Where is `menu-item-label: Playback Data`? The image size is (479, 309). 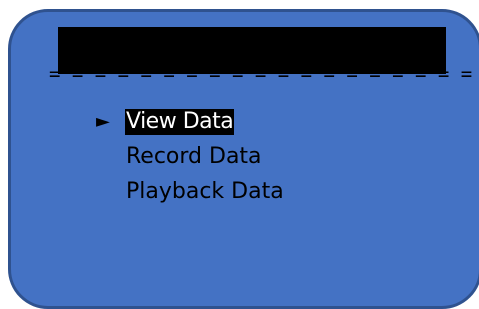
menu-item-label: Playback Data is located at coordinates (205, 191).